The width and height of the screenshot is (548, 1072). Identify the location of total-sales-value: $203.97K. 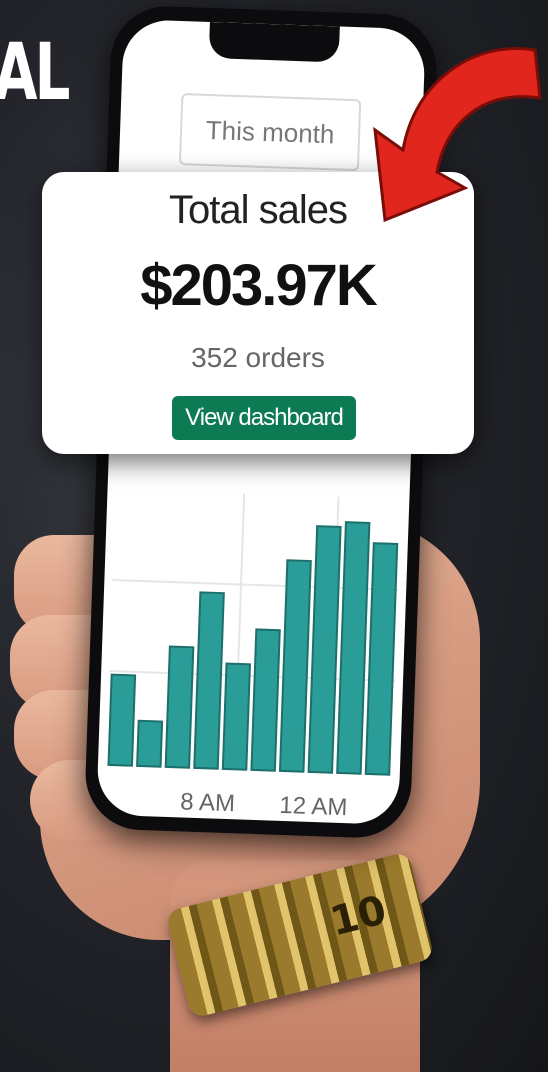
(259, 285).